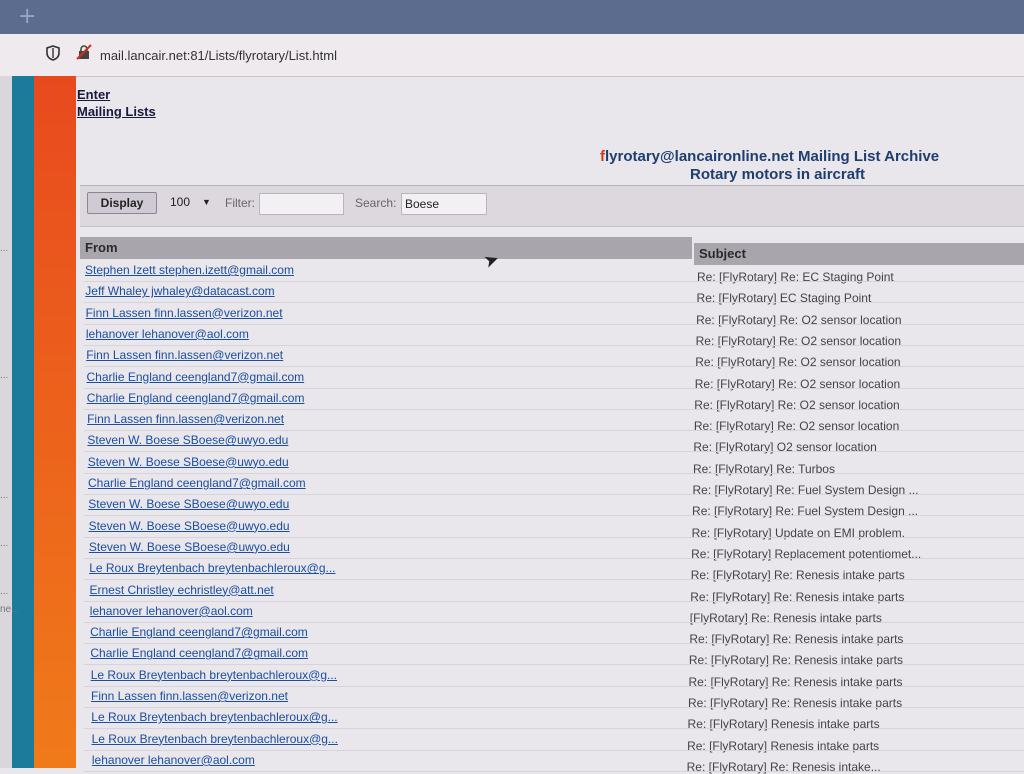 The height and width of the screenshot is (774, 1024). I want to click on sender-link: Jeff Whaley jwhaley@datacast.com, so click(179, 291).